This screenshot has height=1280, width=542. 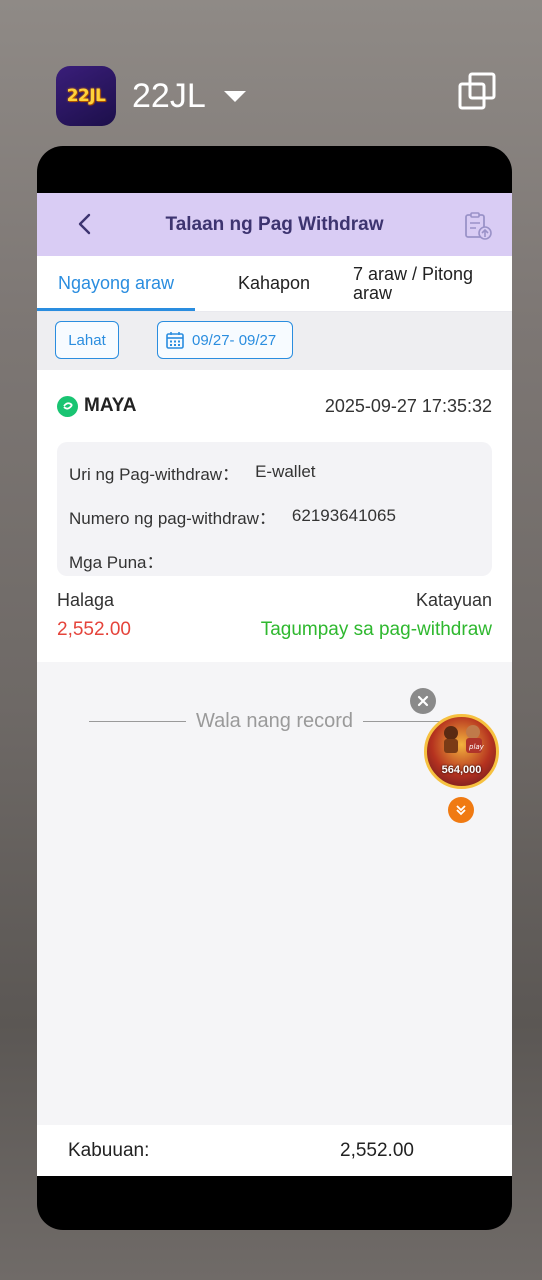 I want to click on amount-value: 2,552.00, so click(x=94, y=629).